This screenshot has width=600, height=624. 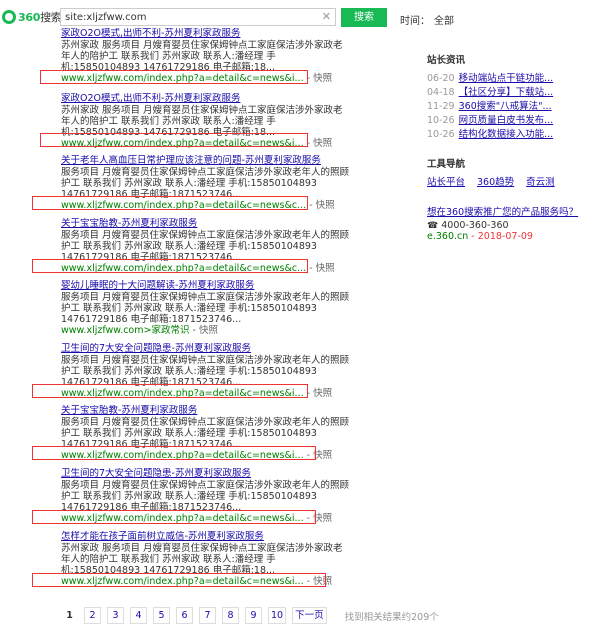 I want to click on news-title: 站长资讯, so click(x=446, y=60).